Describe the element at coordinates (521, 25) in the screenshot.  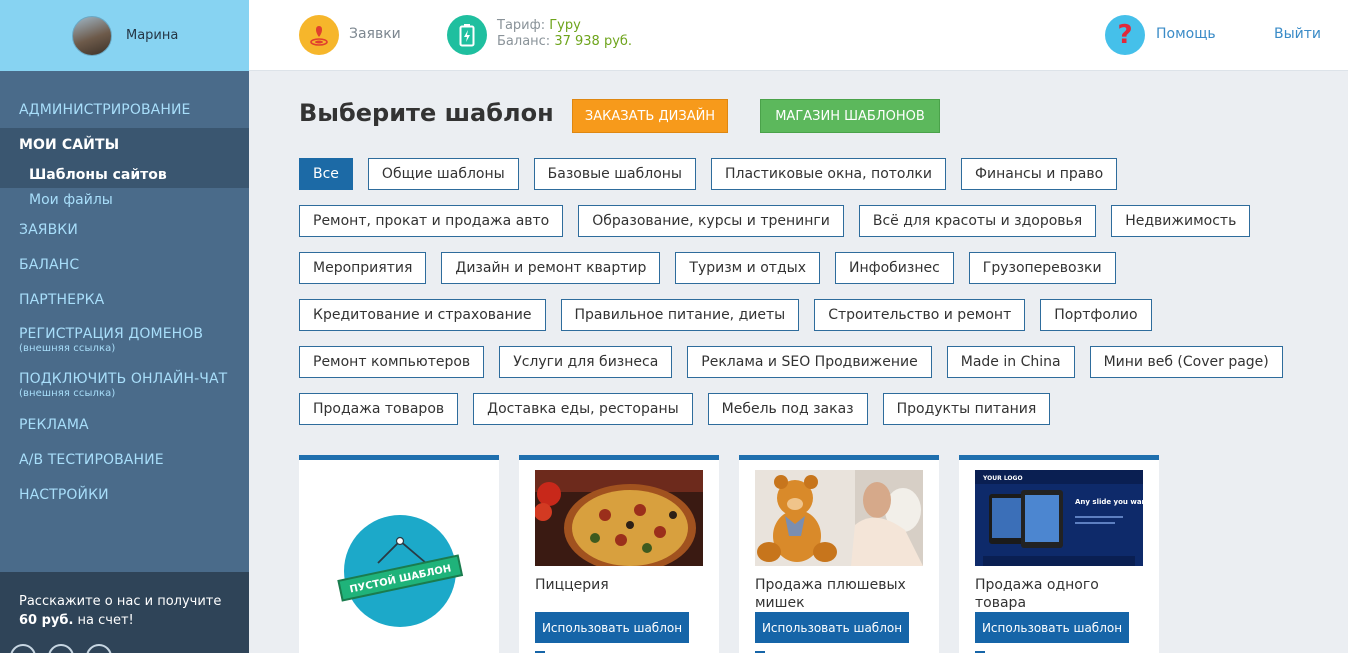
I see `tariff-label: Тариф:` at that location.